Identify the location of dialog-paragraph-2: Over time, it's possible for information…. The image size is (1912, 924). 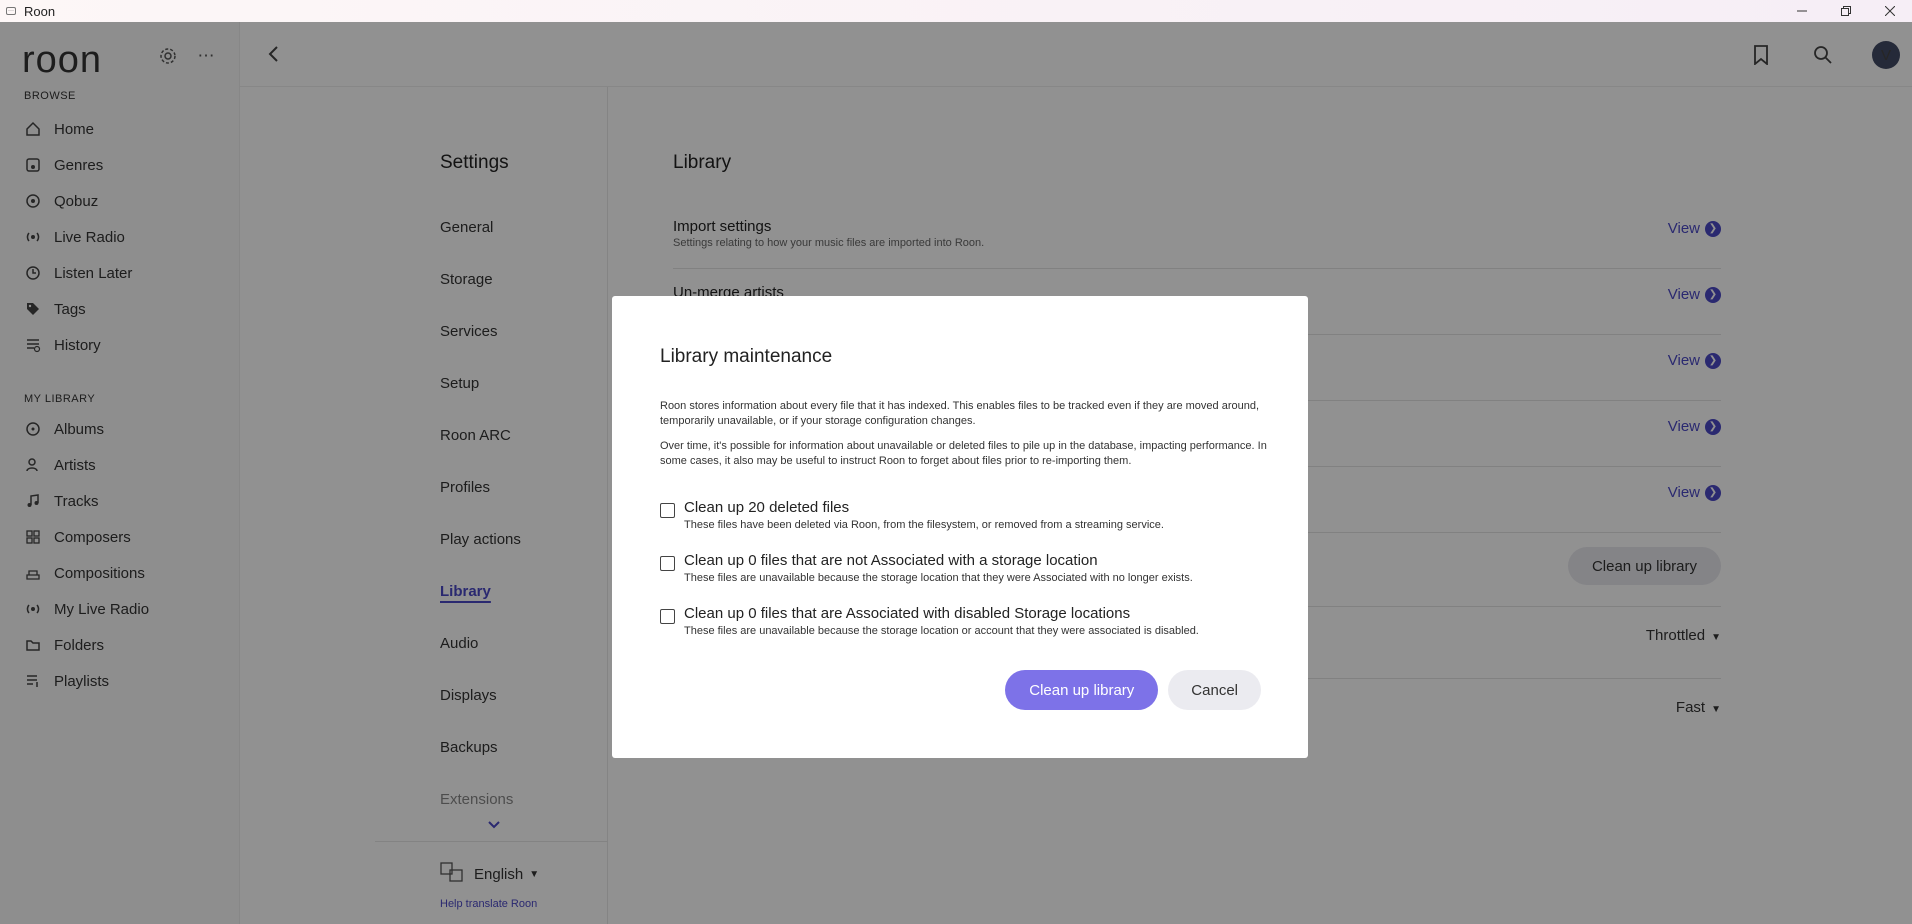
(963, 453).